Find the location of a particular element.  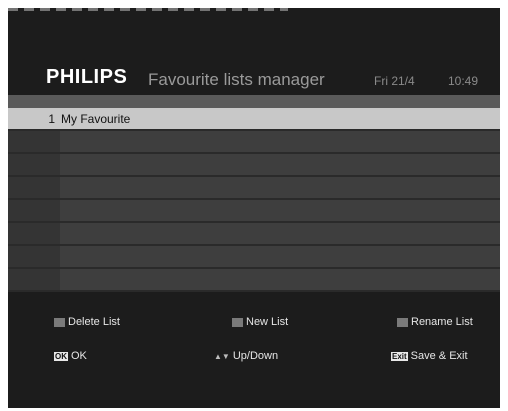

list-row-number: 1 is located at coordinates (34, 118).